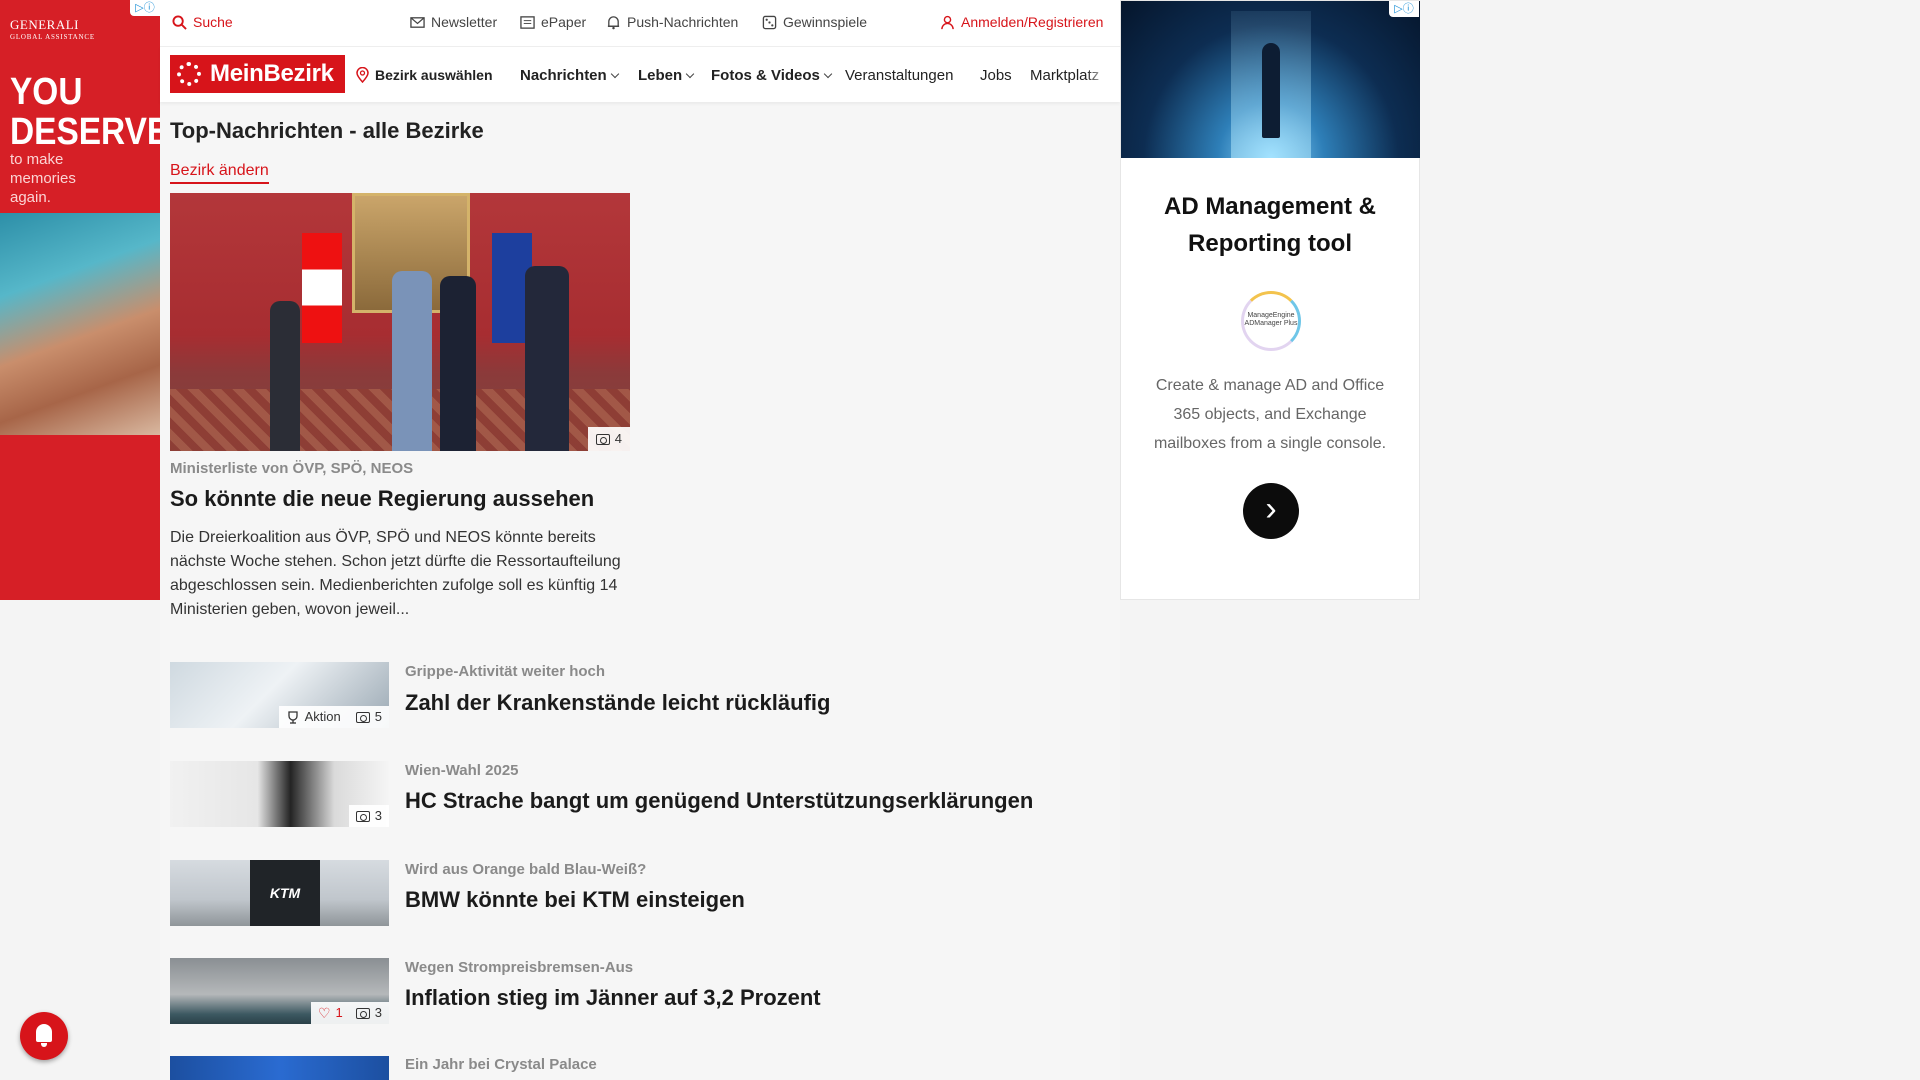 The width and height of the screenshot is (1920, 1080). I want to click on newsletter-label: Newsletter, so click(464, 22).